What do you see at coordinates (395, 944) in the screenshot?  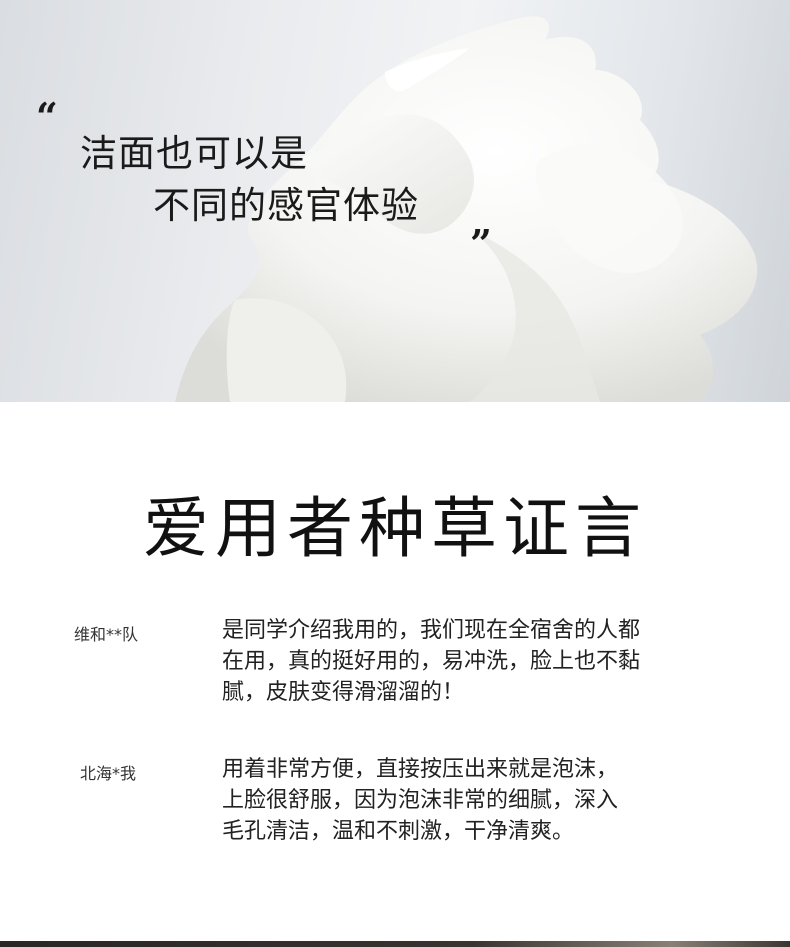 I see `bottom-image-edge` at bounding box center [395, 944].